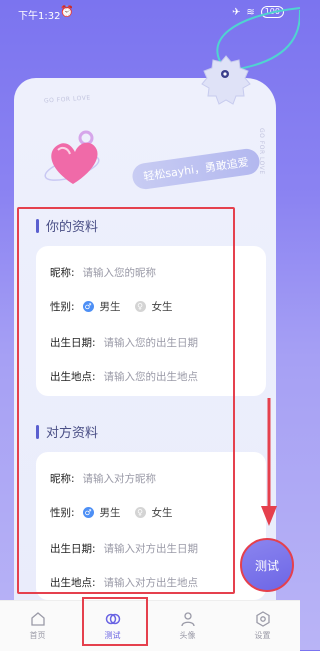  Describe the element at coordinates (37, 635) in the screenshot. I see `tab-label: 首页` at that location.